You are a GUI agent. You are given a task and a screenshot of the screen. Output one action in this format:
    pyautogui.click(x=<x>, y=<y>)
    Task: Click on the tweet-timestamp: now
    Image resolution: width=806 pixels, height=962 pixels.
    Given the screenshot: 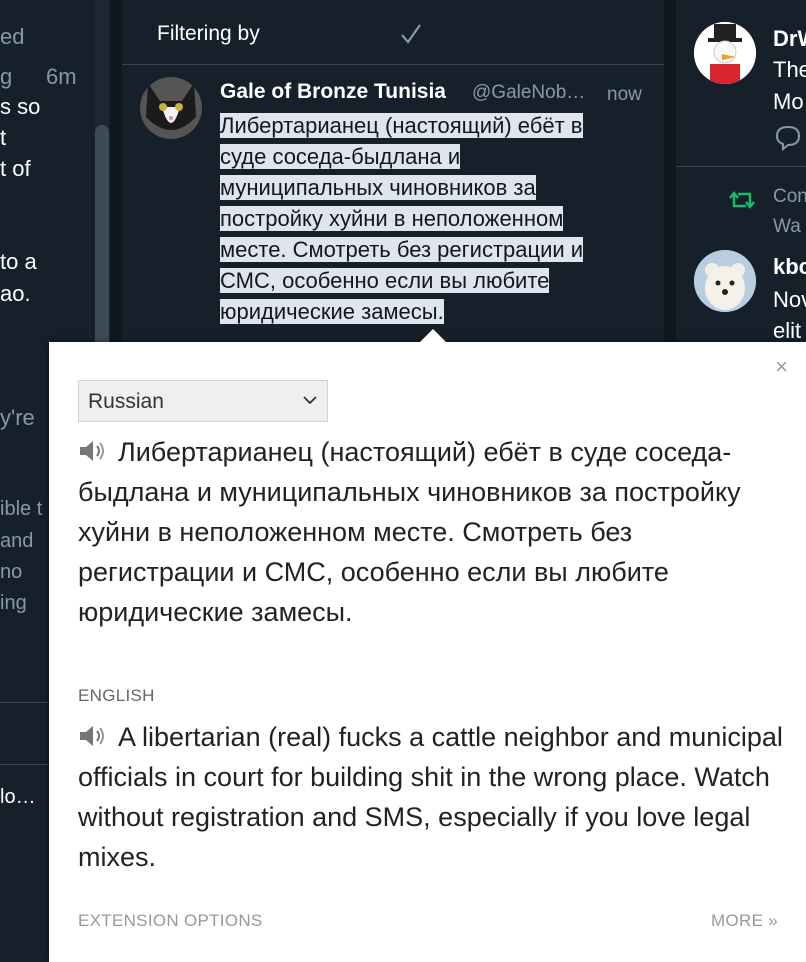 What is the action you would take?
    pyautogui.click(x=624, y=95)
    